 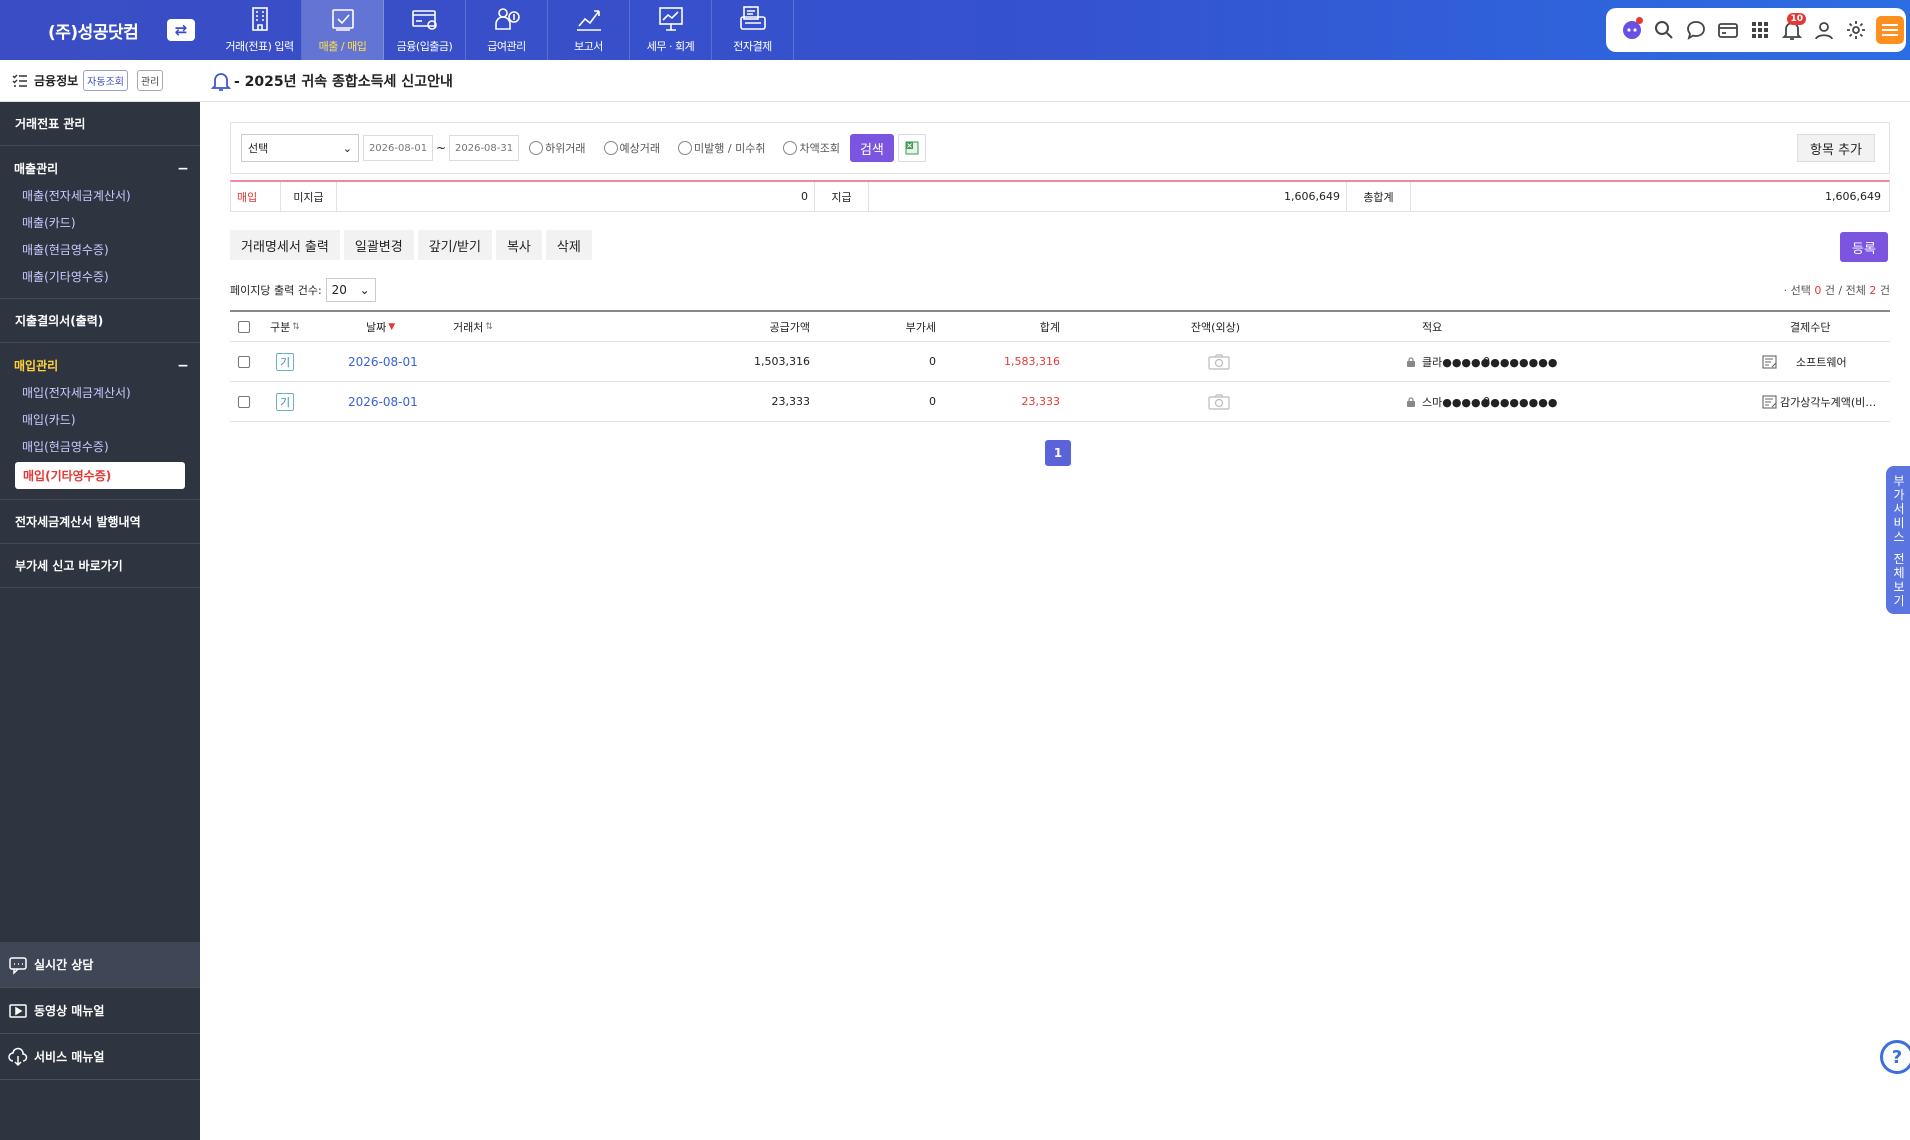 I want to click on e-payment-icon, so click(x=752, y=18).